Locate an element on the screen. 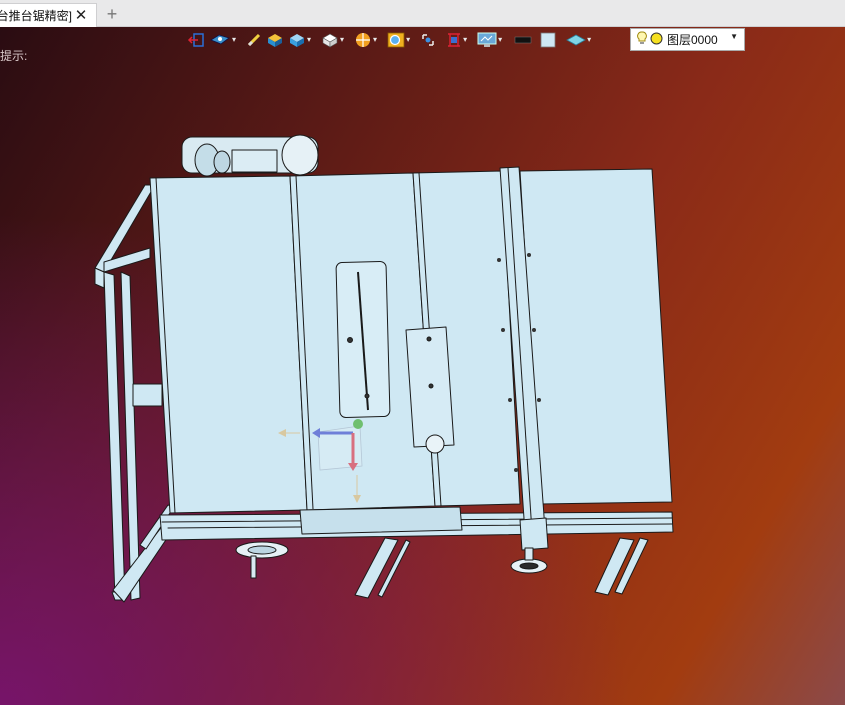 Image resolution: width=845 pixels, height=705 pixels. close-icon: ✕ is located at coordinates (81, 15).